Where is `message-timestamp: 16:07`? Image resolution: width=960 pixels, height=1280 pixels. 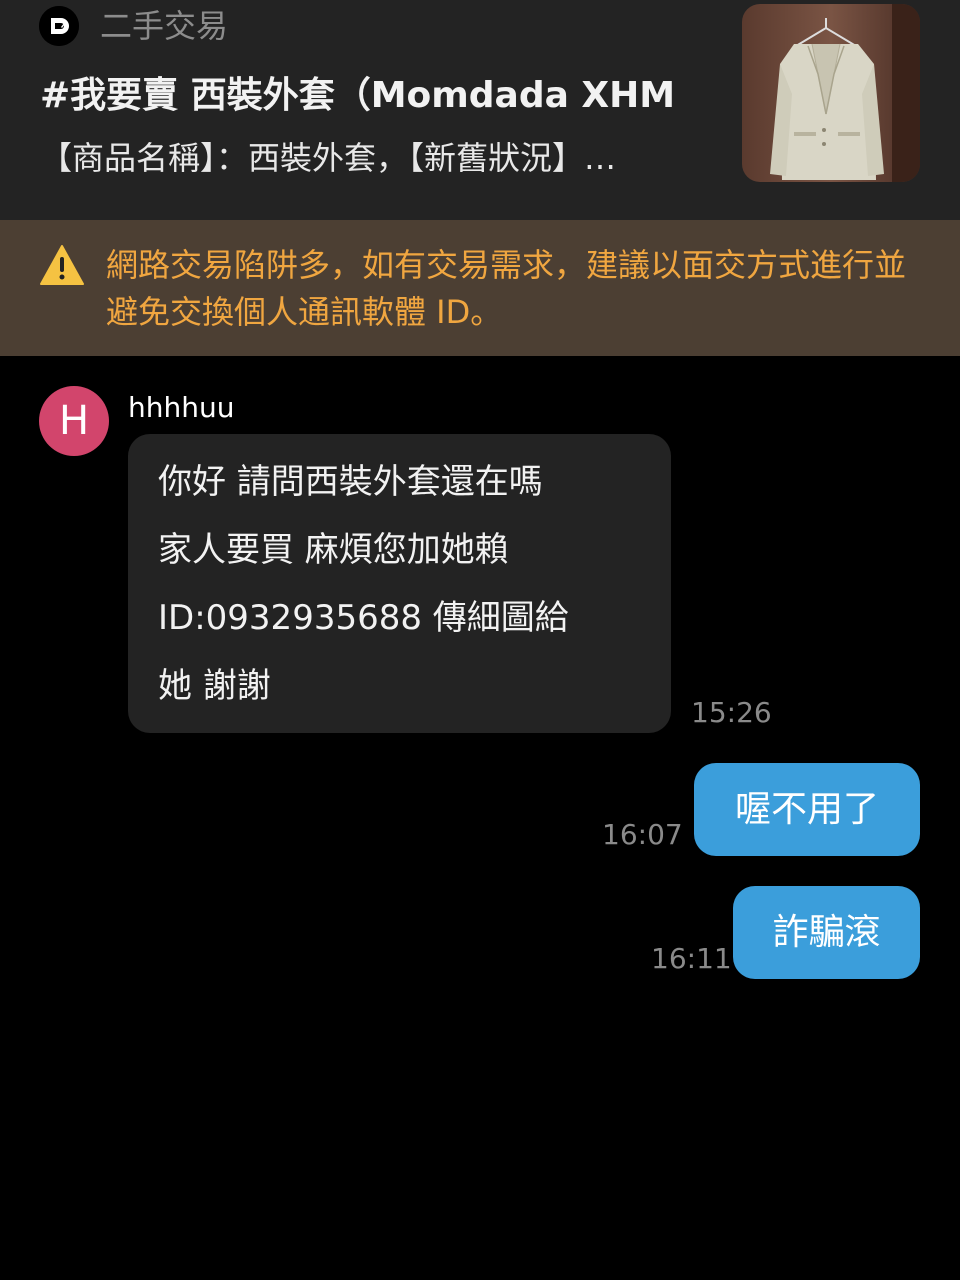
message-timestamp: 16:07 is located at coordinates (642, 834).